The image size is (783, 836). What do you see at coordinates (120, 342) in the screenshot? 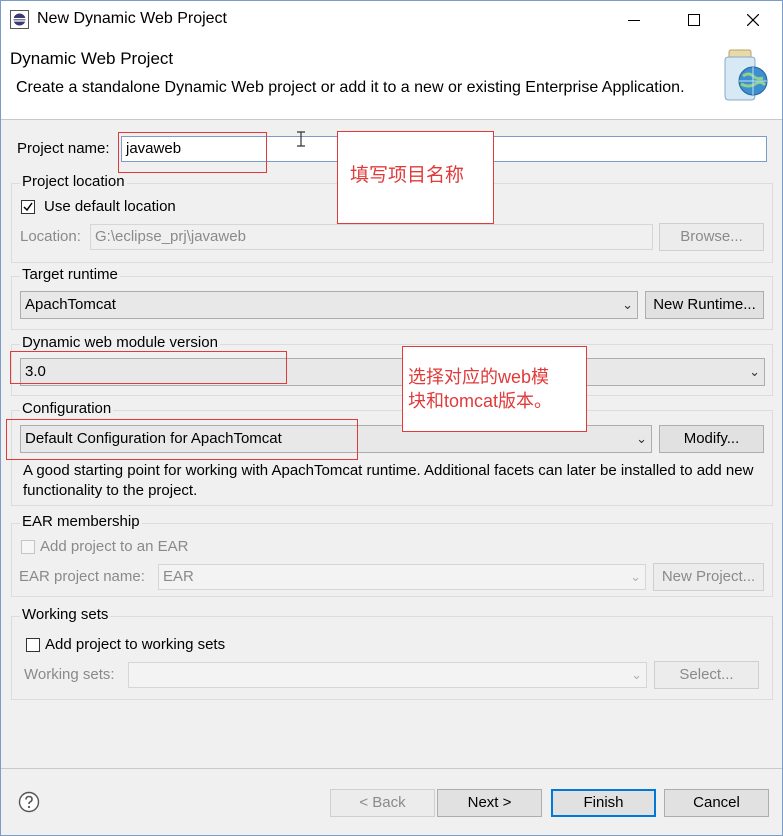
I see `module-version-label: Dynamic web module version` at bounding box center [120, 342].